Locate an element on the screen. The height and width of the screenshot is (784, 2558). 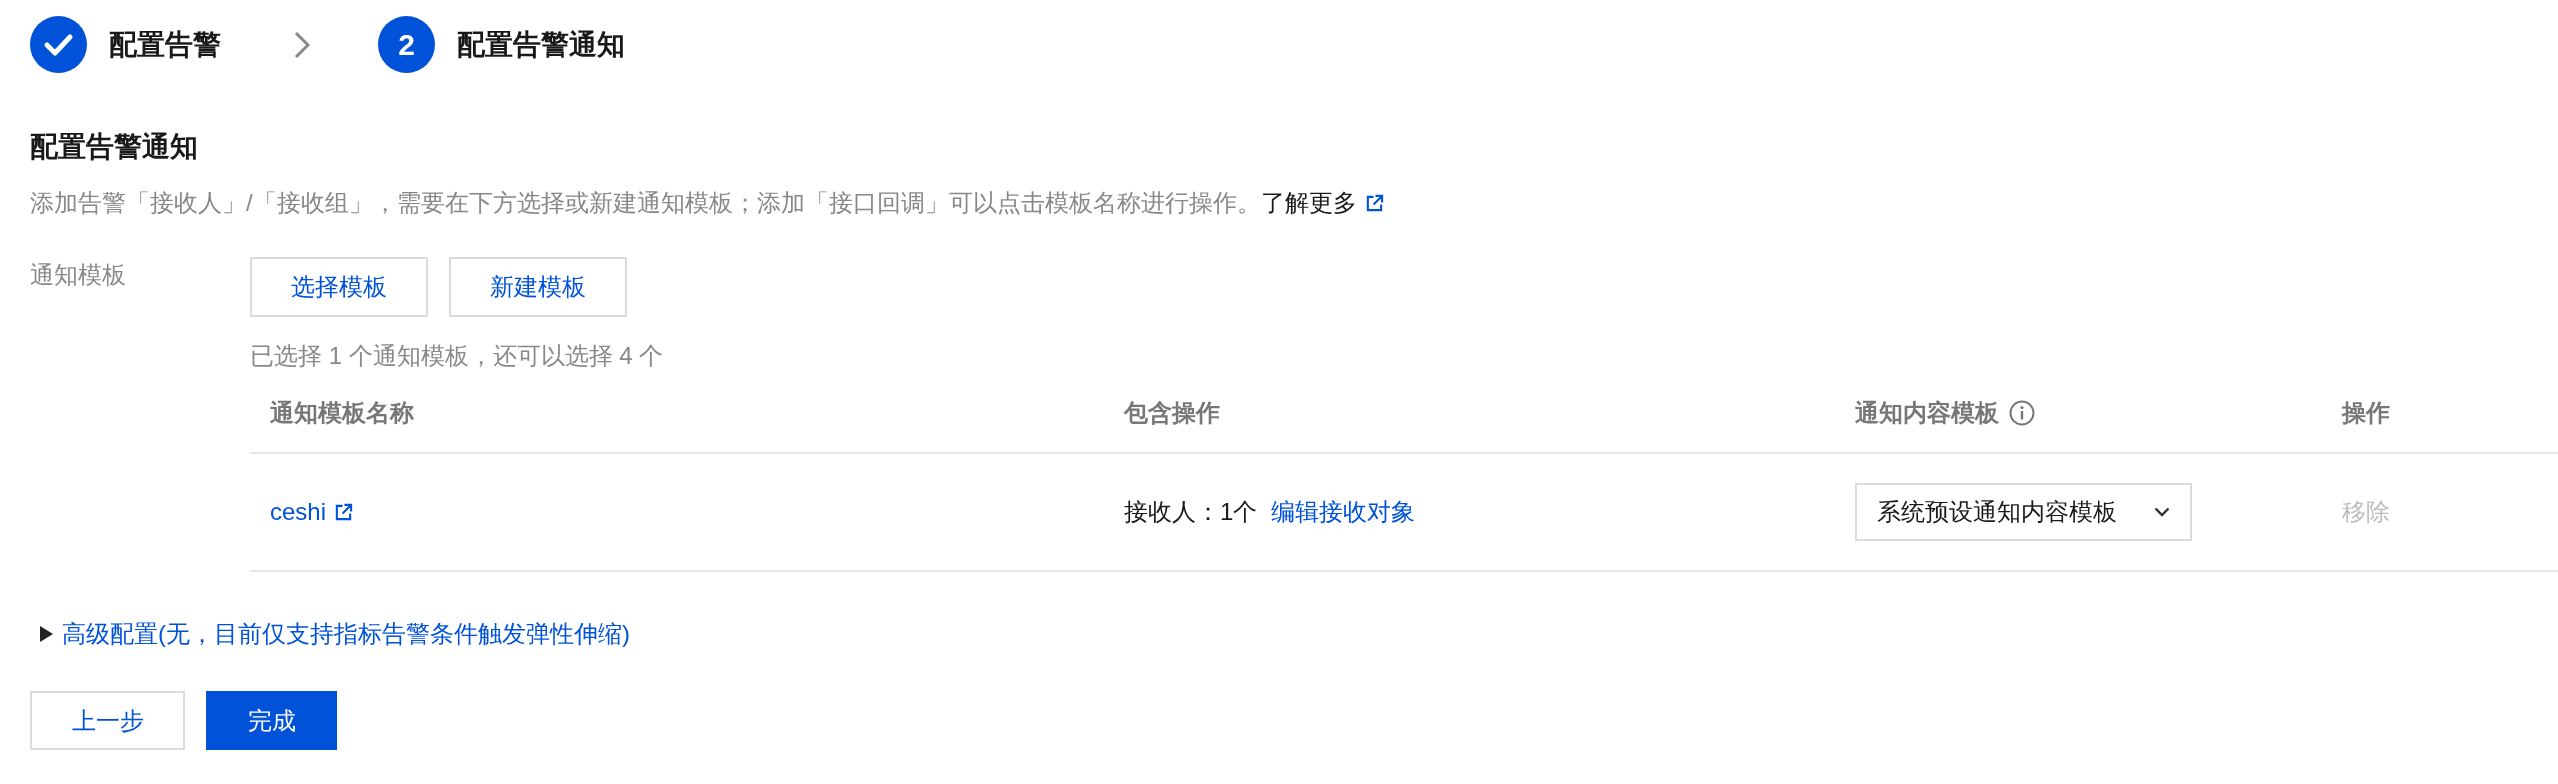
content-template-dropdown: 系统预设通知内容模板 is located at coordinates (2023, 512).